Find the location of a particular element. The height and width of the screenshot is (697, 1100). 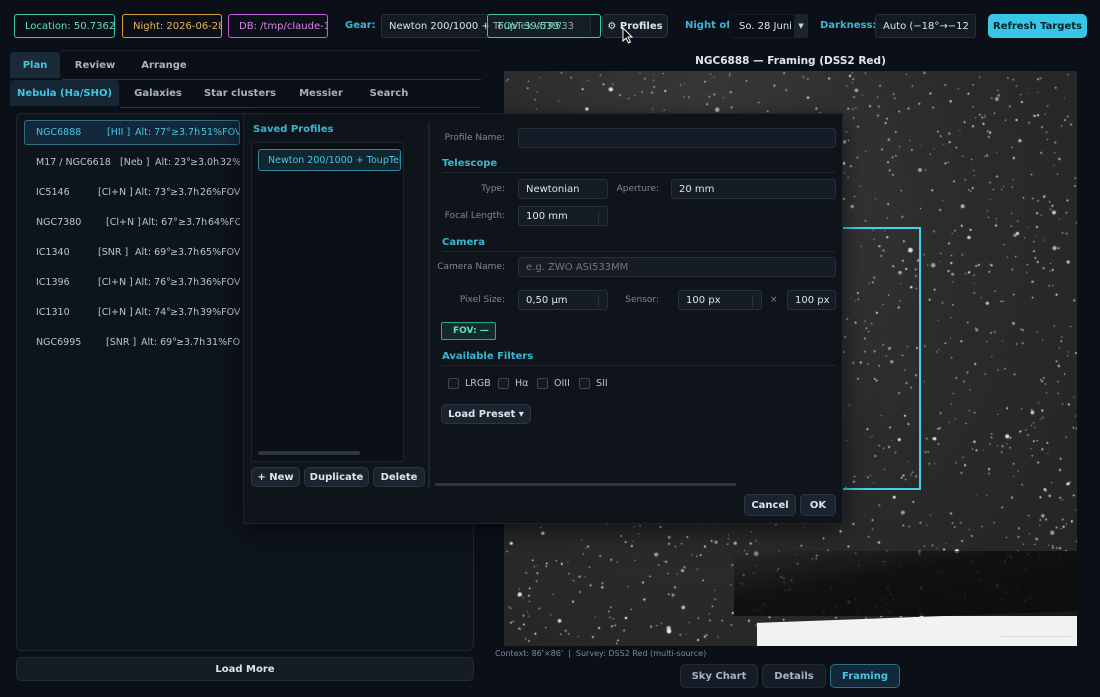

tab-details: Details is located at coordinates (794, 676).